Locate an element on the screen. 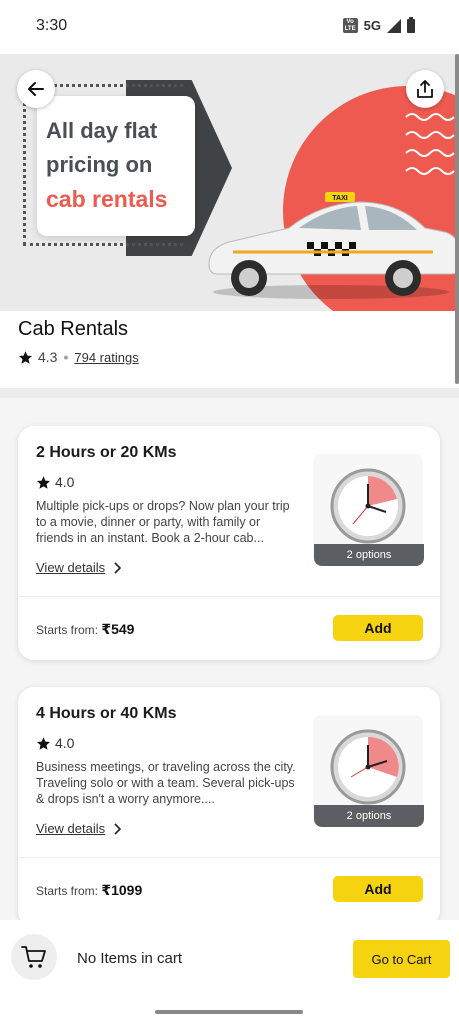  network-type: 5G is located at coordinates (372, 25).